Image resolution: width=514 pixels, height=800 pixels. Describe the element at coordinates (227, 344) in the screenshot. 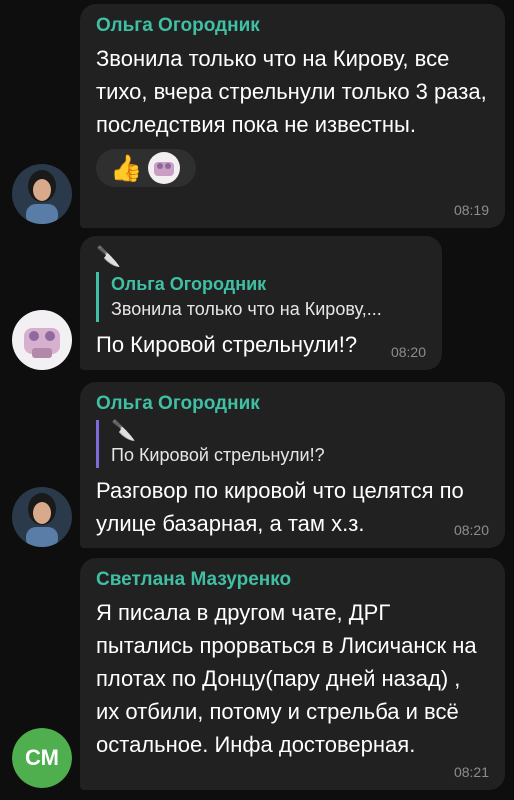

I see `message-text: По Кировой стрельнули!?` at that location.